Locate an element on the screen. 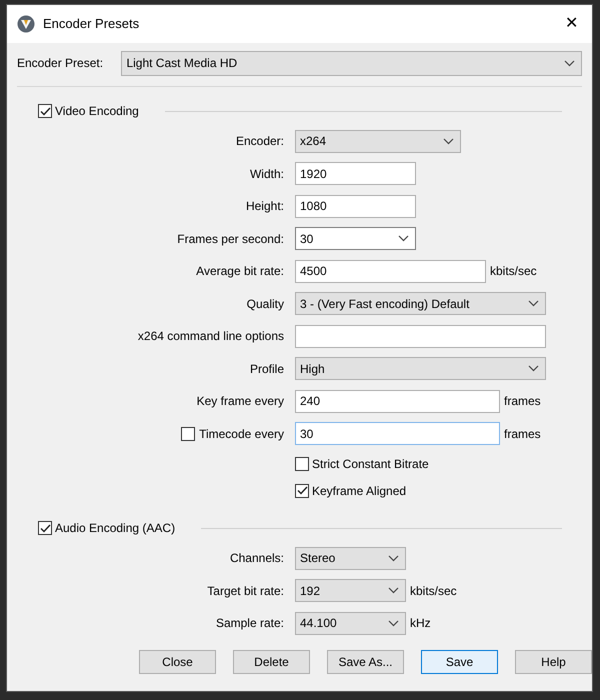 This screenshot has height=700, width=600. dropdown: High is located at coordinates (420, 368).